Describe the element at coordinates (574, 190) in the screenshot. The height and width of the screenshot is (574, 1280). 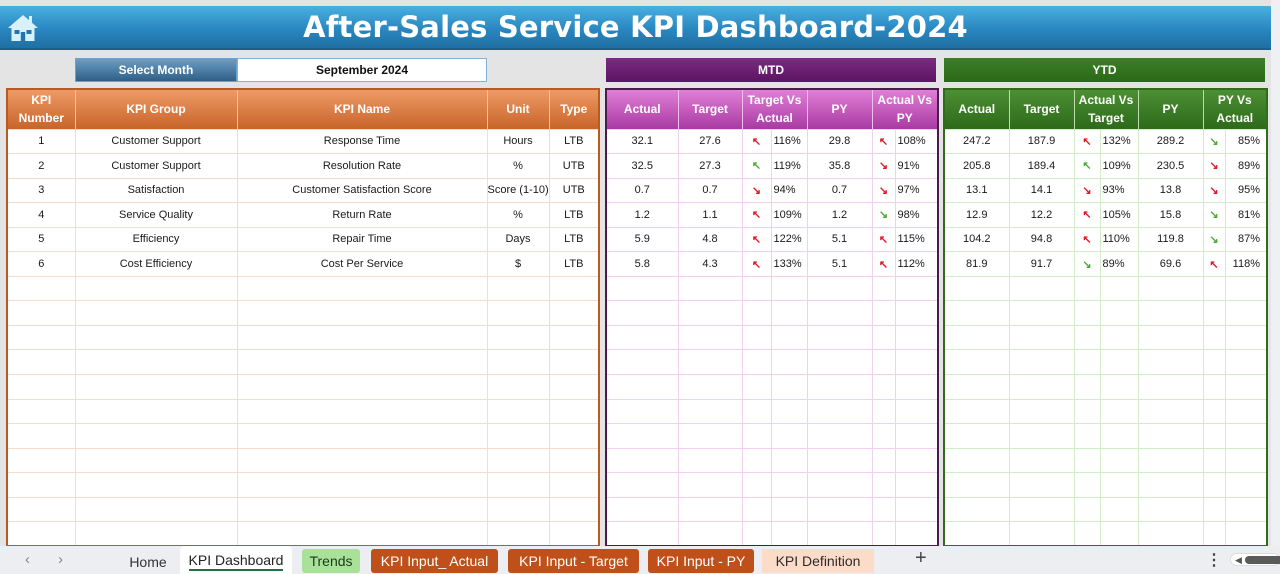
I see `type-cell: UTB` at that location.